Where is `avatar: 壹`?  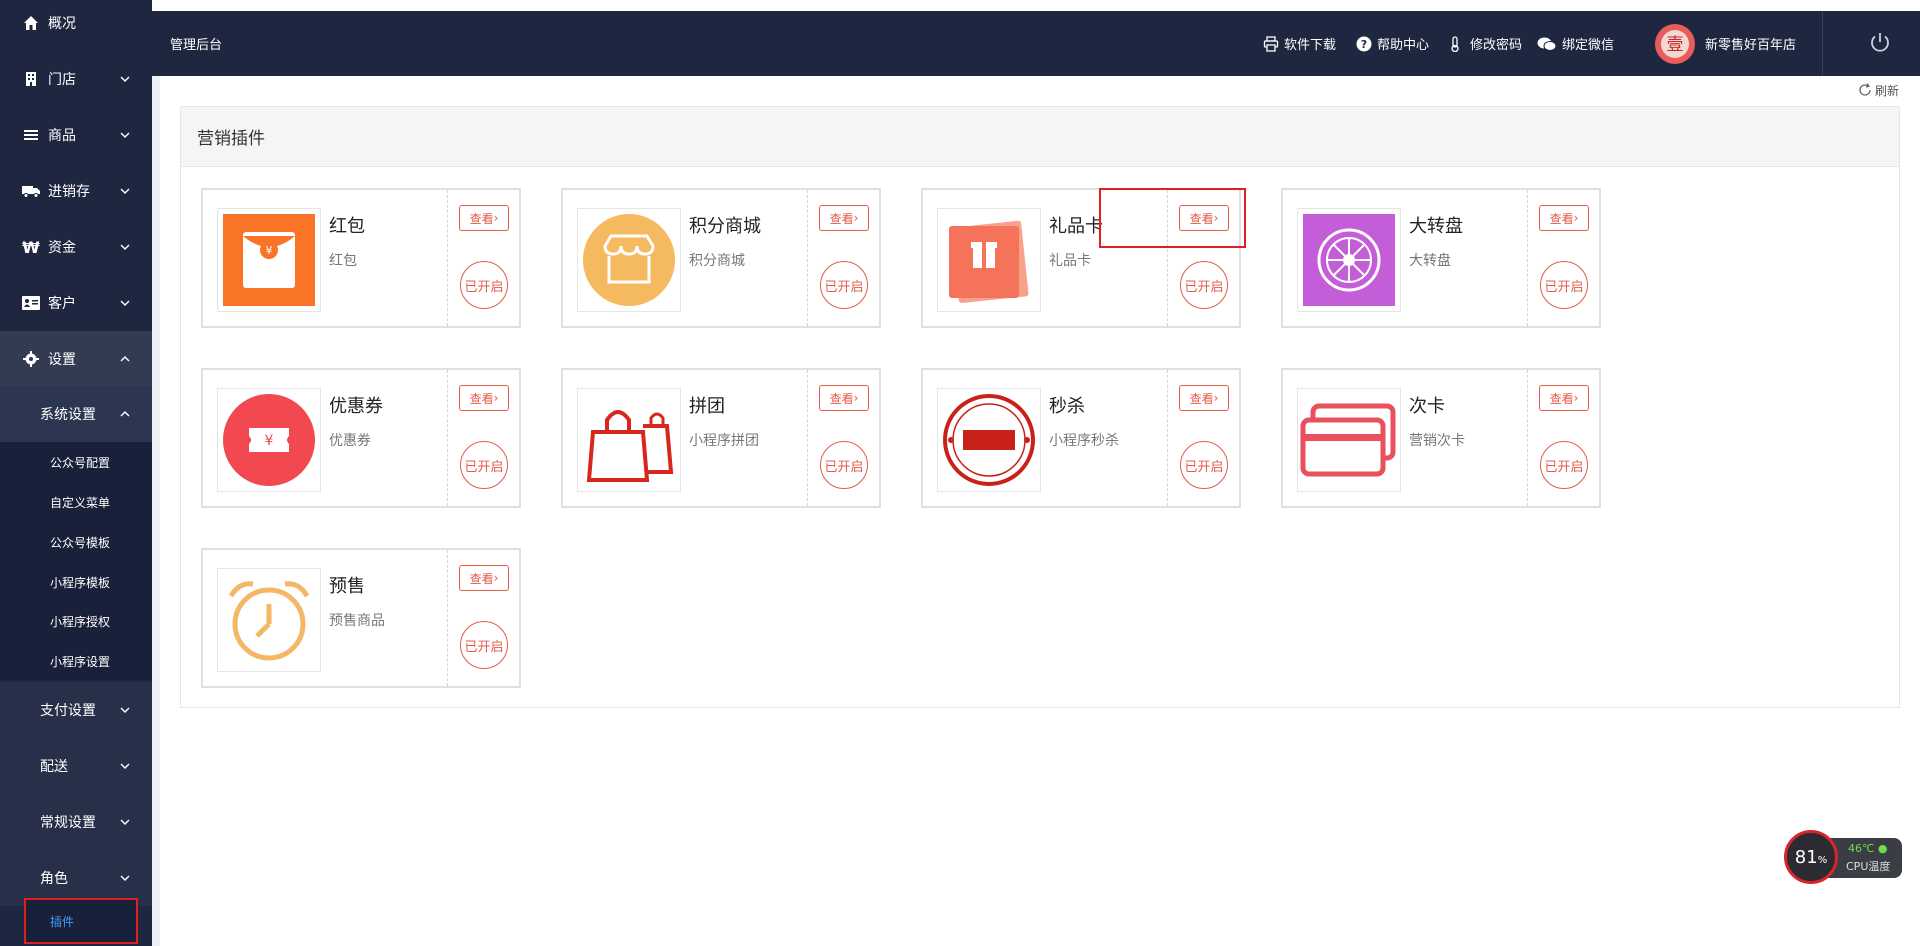 avatar: 壹 is located at coordinates (1675, 44).